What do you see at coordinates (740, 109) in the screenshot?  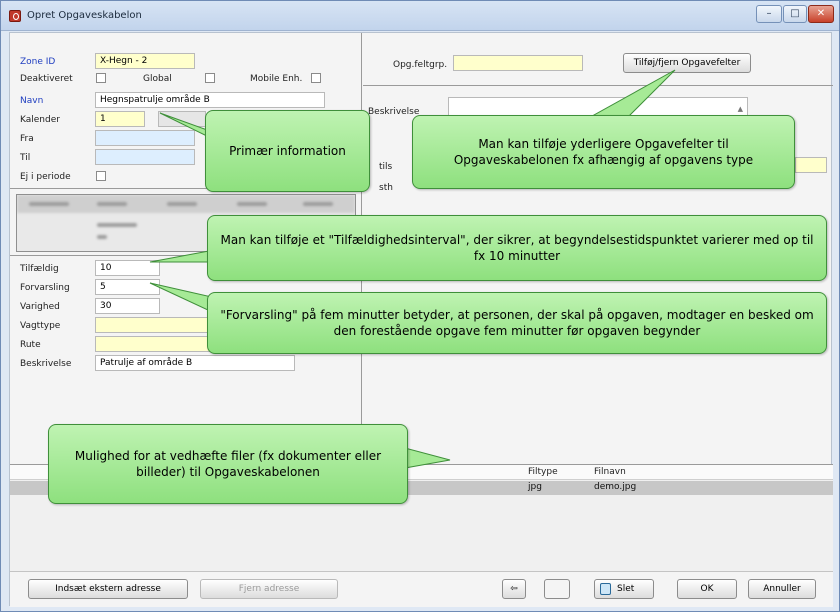 I see `scroll-up-icon: ▲` at bounding box center [740, 109].